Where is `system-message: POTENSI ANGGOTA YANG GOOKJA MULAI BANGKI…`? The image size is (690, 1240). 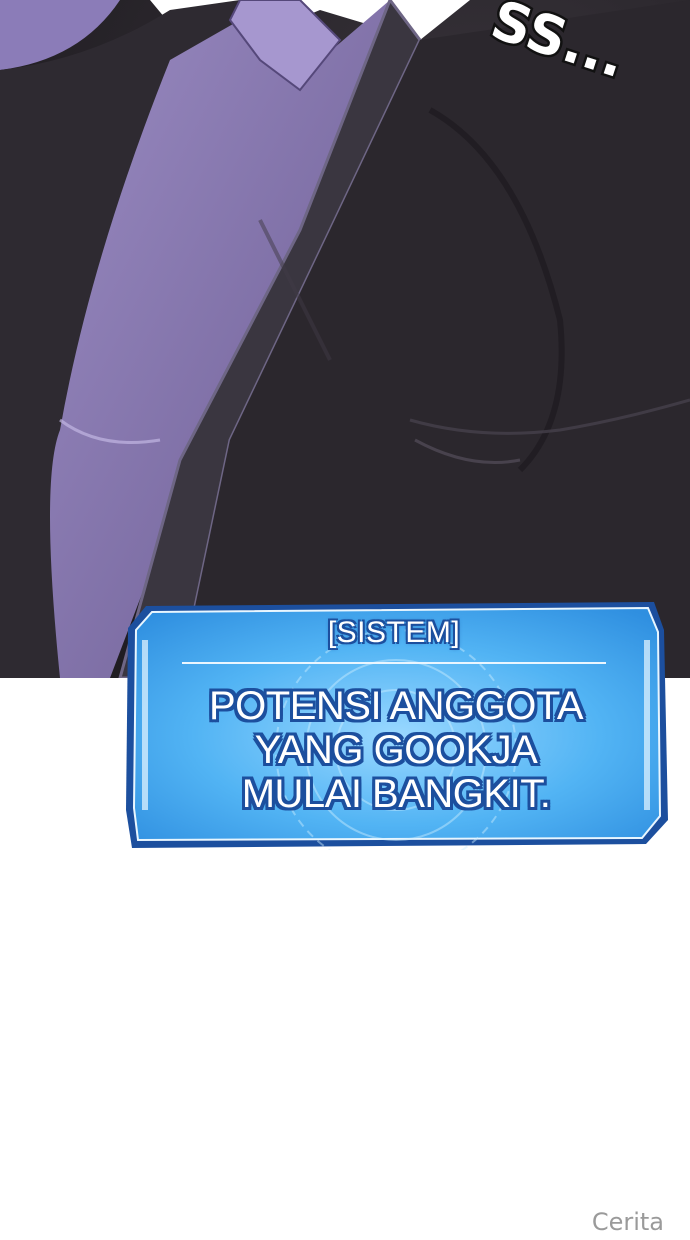
system-message: POTENSI ANGGOTA YANG GOOKJA MULAI BANGKI… is located at coordinates (396, 750).